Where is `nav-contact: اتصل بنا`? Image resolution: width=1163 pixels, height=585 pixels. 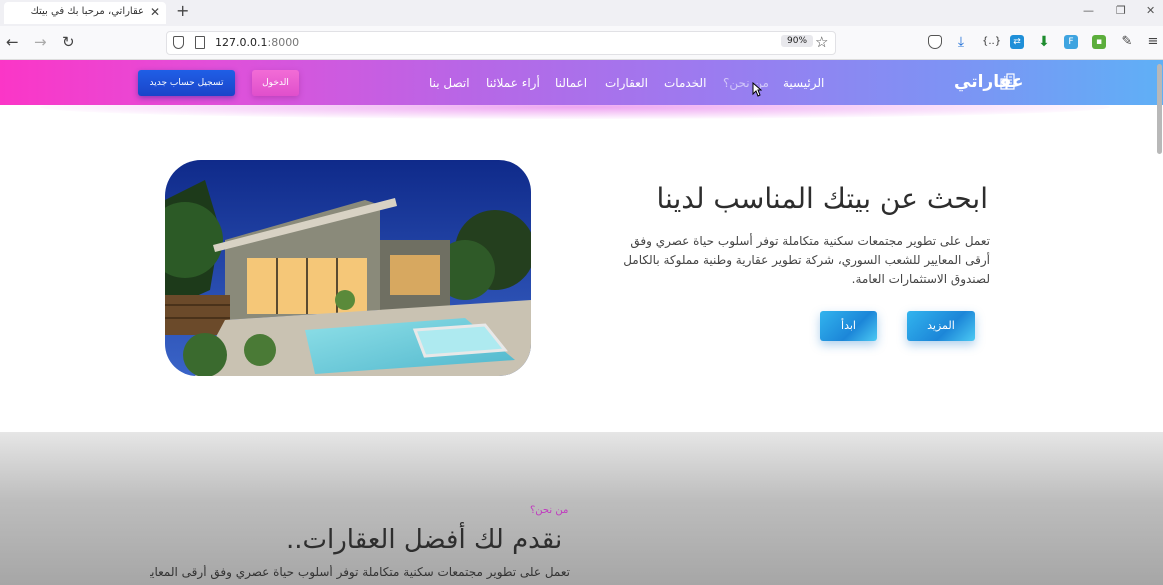 nav-contact: اتصل بنا is located at coordinates (449, 83).